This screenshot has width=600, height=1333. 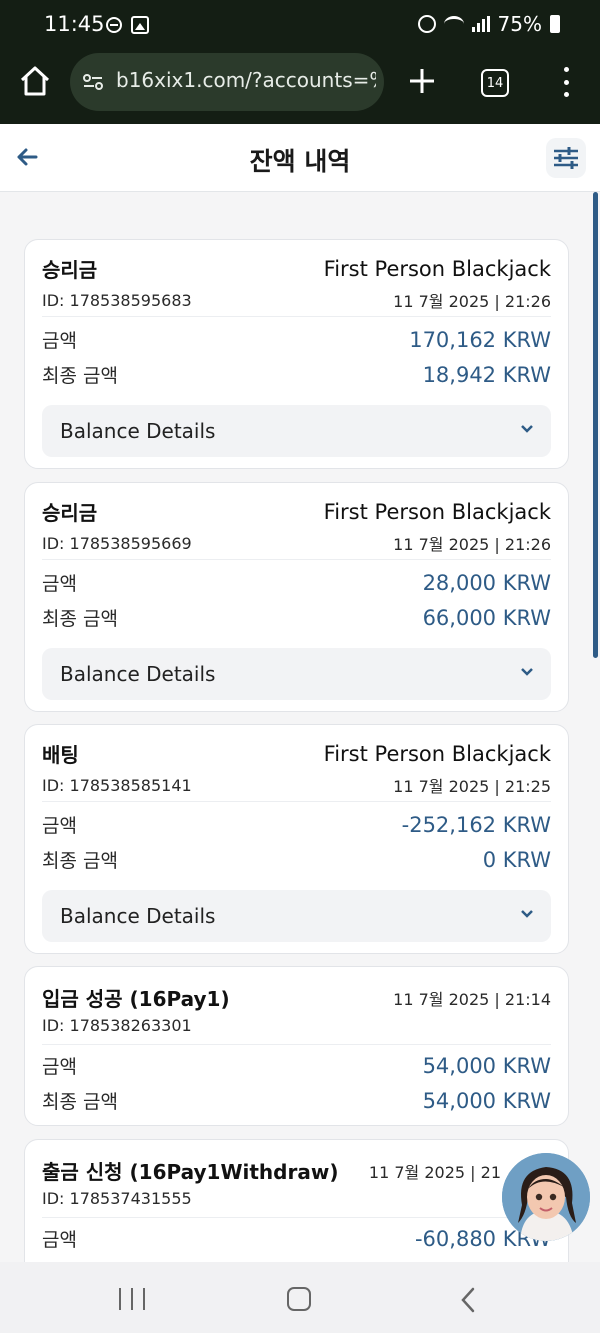 I want to click on assistant-avatar-icon, so click(x=546, y=1197).